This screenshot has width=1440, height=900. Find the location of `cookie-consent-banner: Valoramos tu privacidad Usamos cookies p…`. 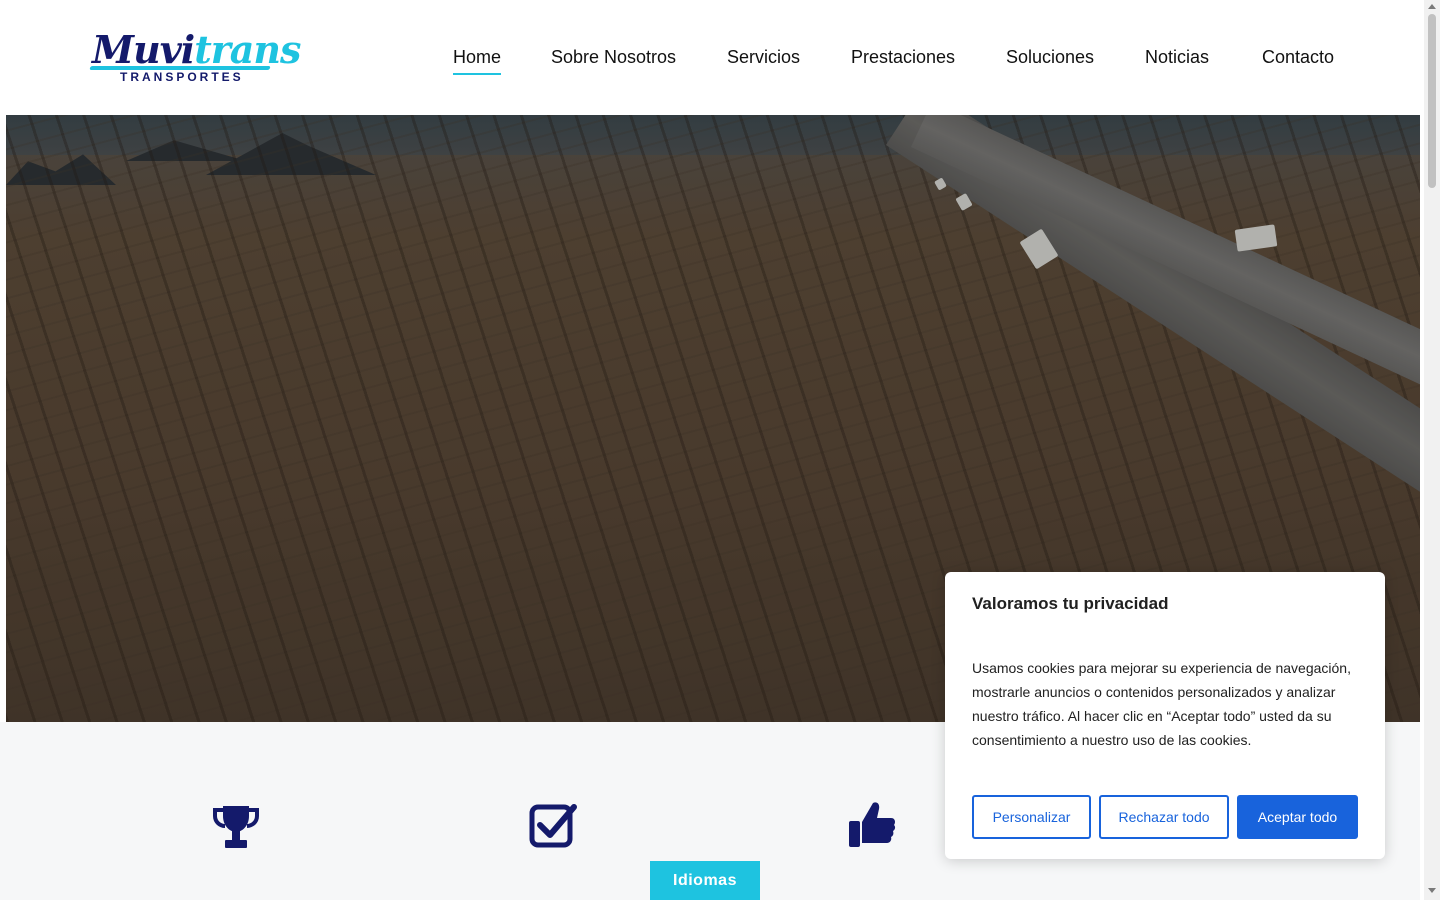

cookie-consent-banner: Valoramos tu privacidad Usamos cookies p… is located at coordinates (1165, 715).